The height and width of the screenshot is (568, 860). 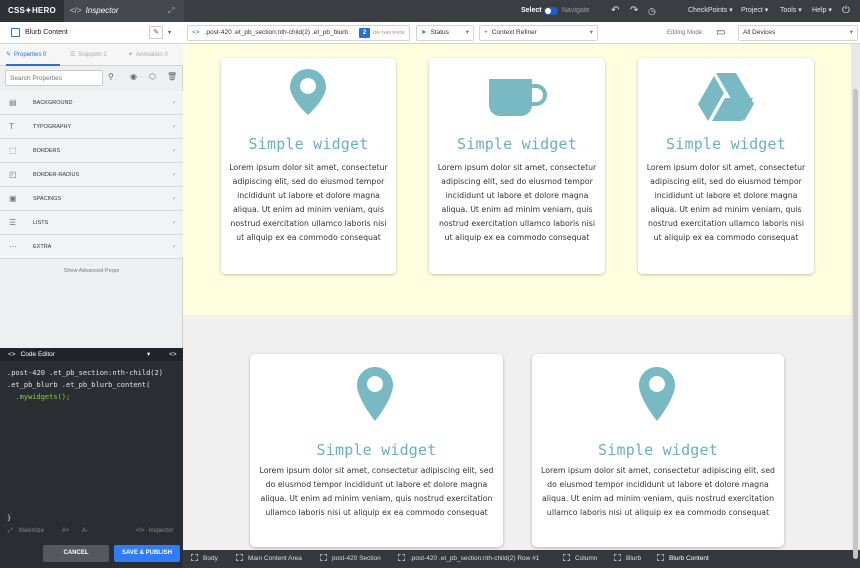 I want to click on show-advanced-props-link: Show Advanced Props, so click(x=91, y=271).